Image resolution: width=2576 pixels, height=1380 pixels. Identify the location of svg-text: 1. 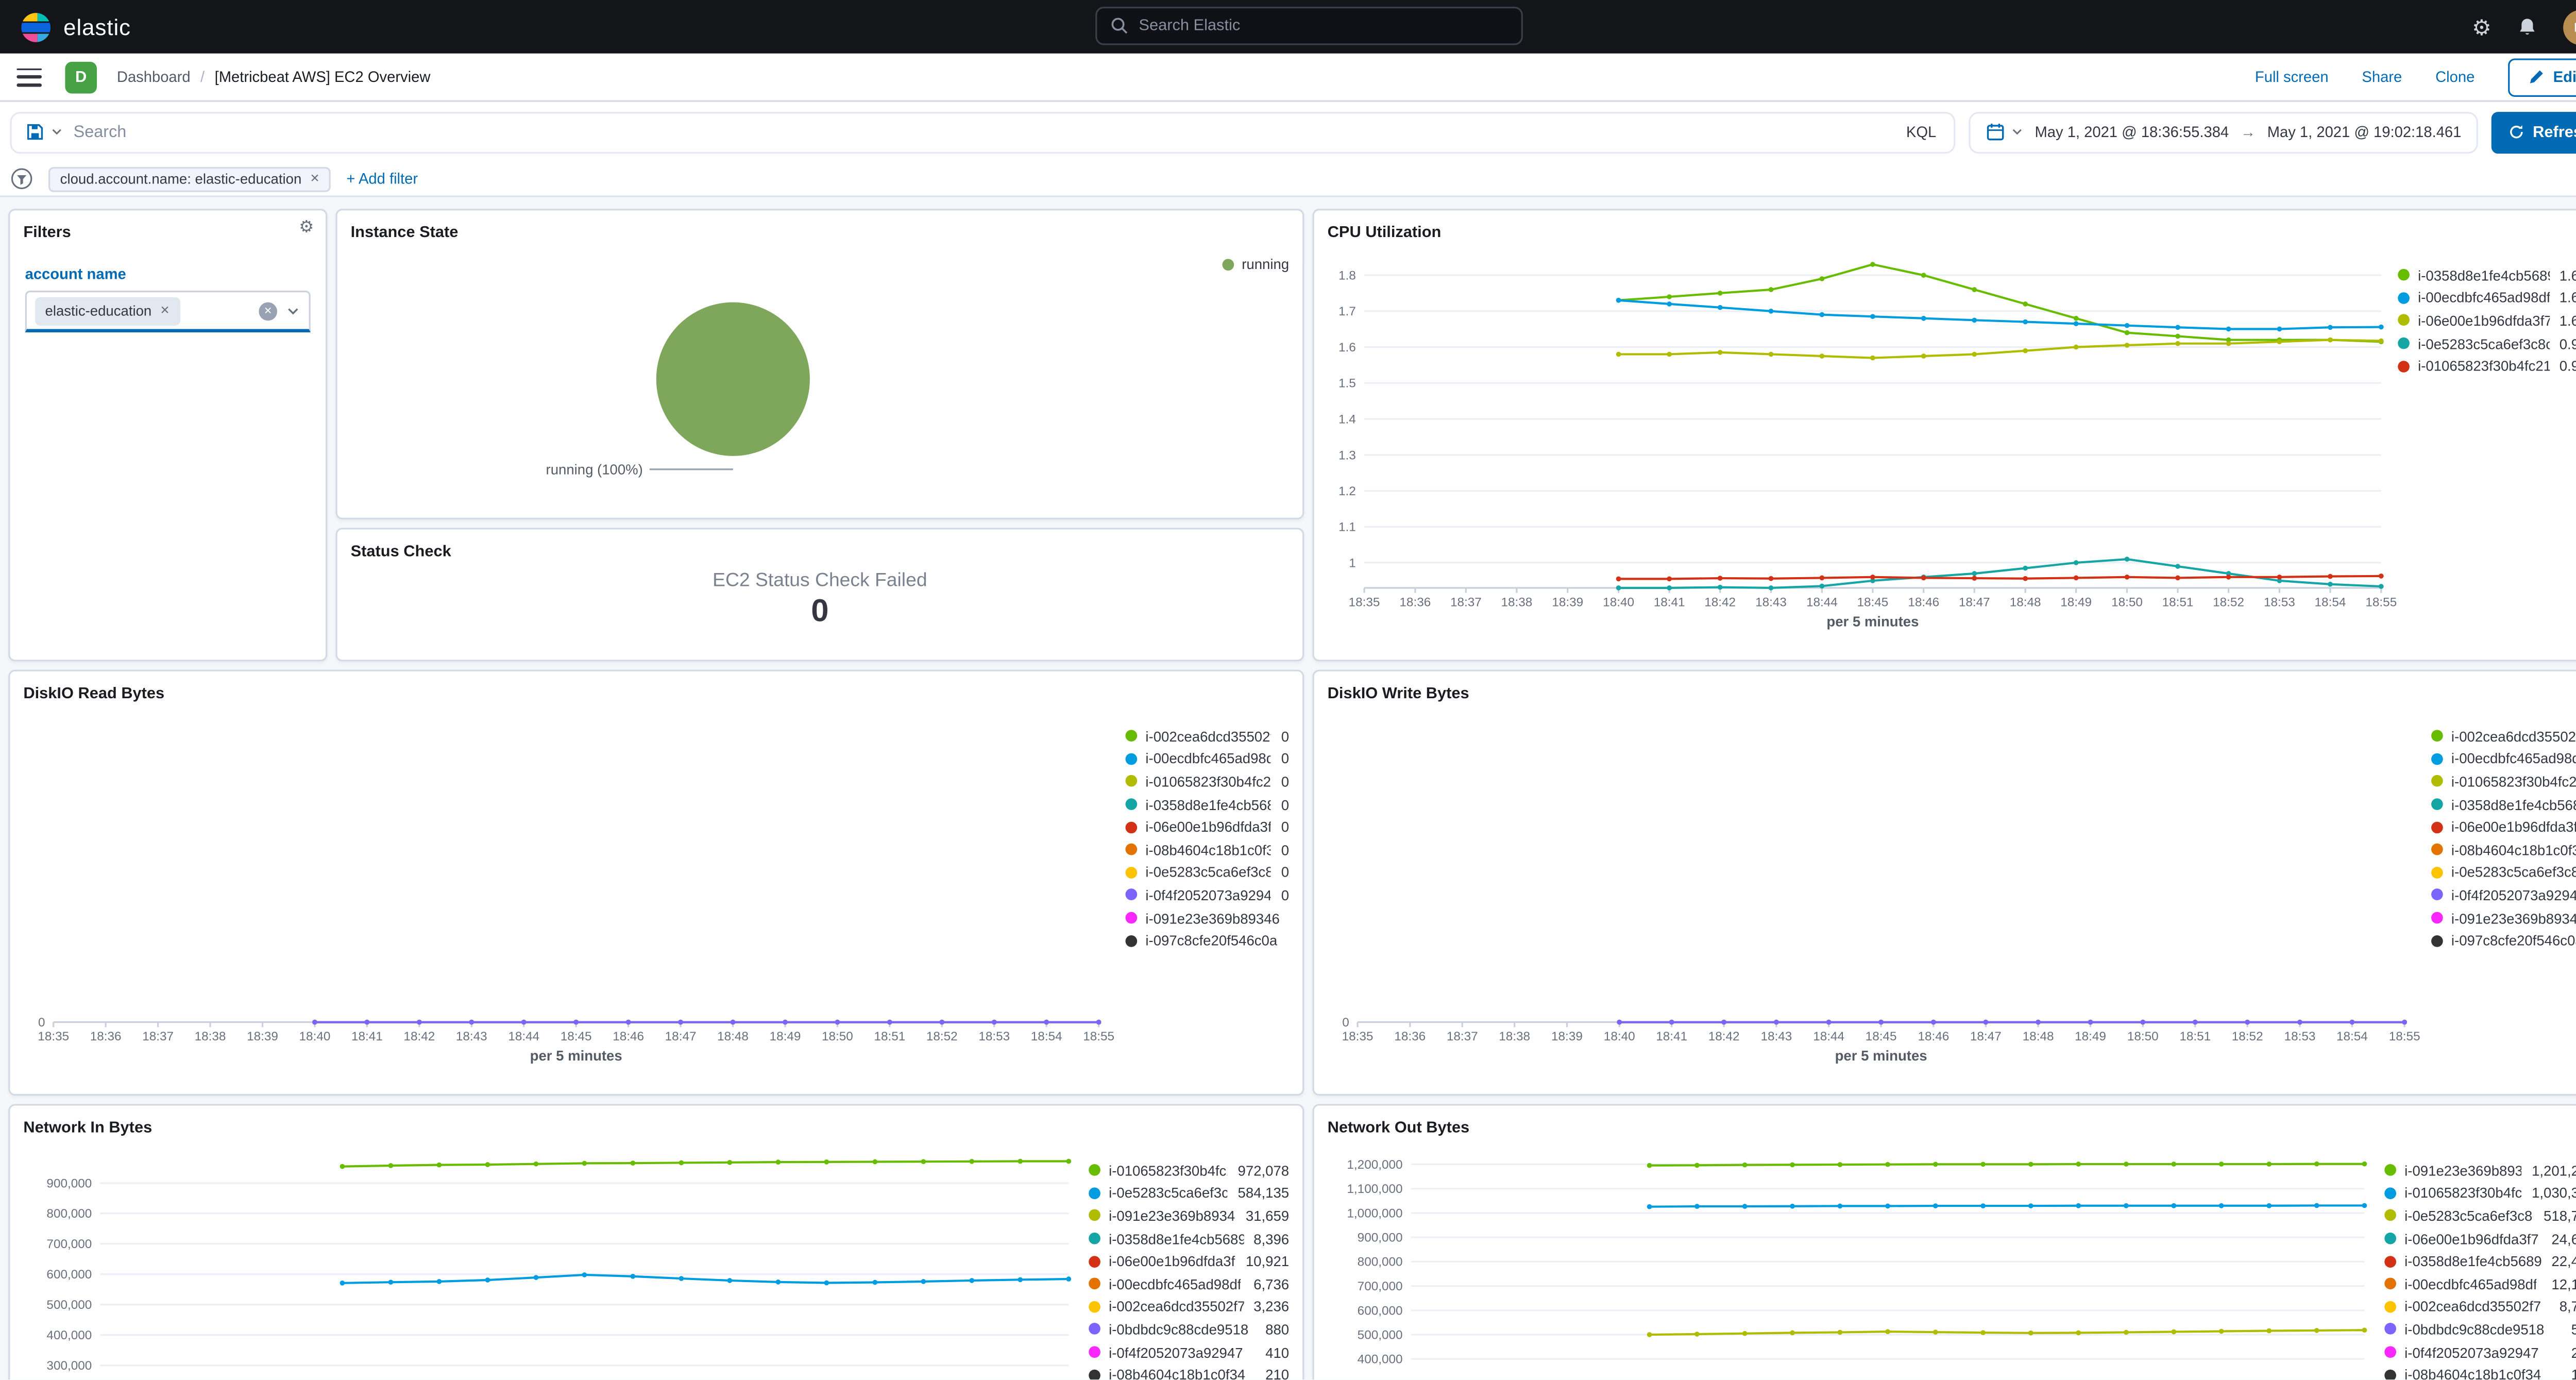
(1352, 563).